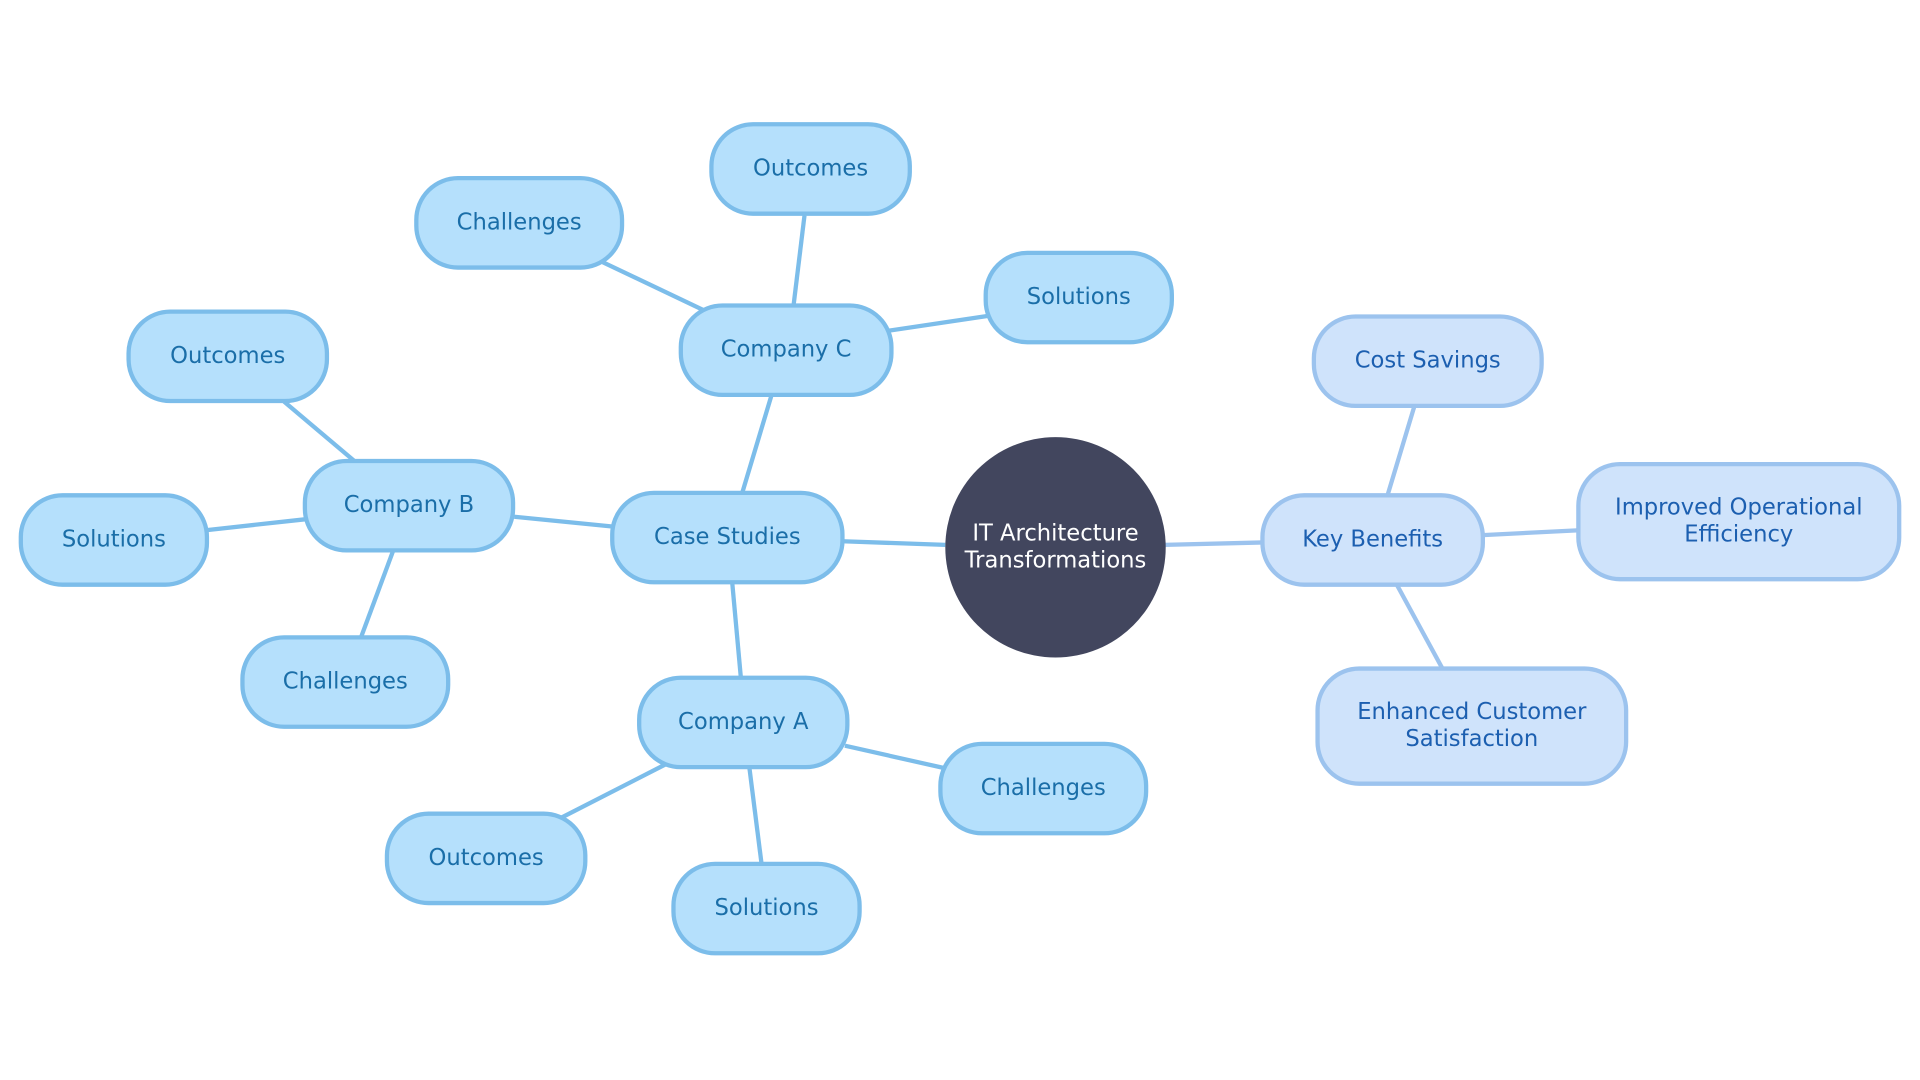  Describe the element at coordinates (894, 756) in the screenshot. I see `edge-compA-a-chal` at that location.